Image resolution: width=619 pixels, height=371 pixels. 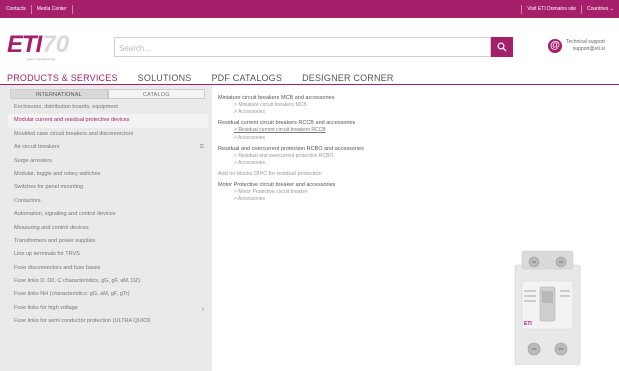 I want to click on category-item: Measuring and control devices, so click(x=108, y=228).